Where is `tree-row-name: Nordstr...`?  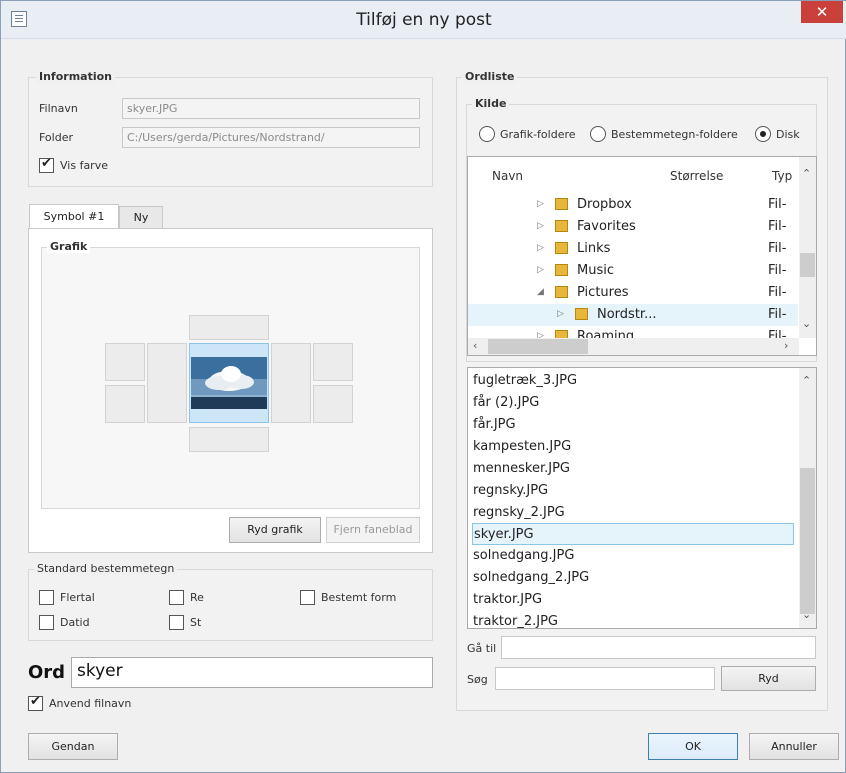
tree-row-name: Nordstr... is located at coordinates (627, 314).